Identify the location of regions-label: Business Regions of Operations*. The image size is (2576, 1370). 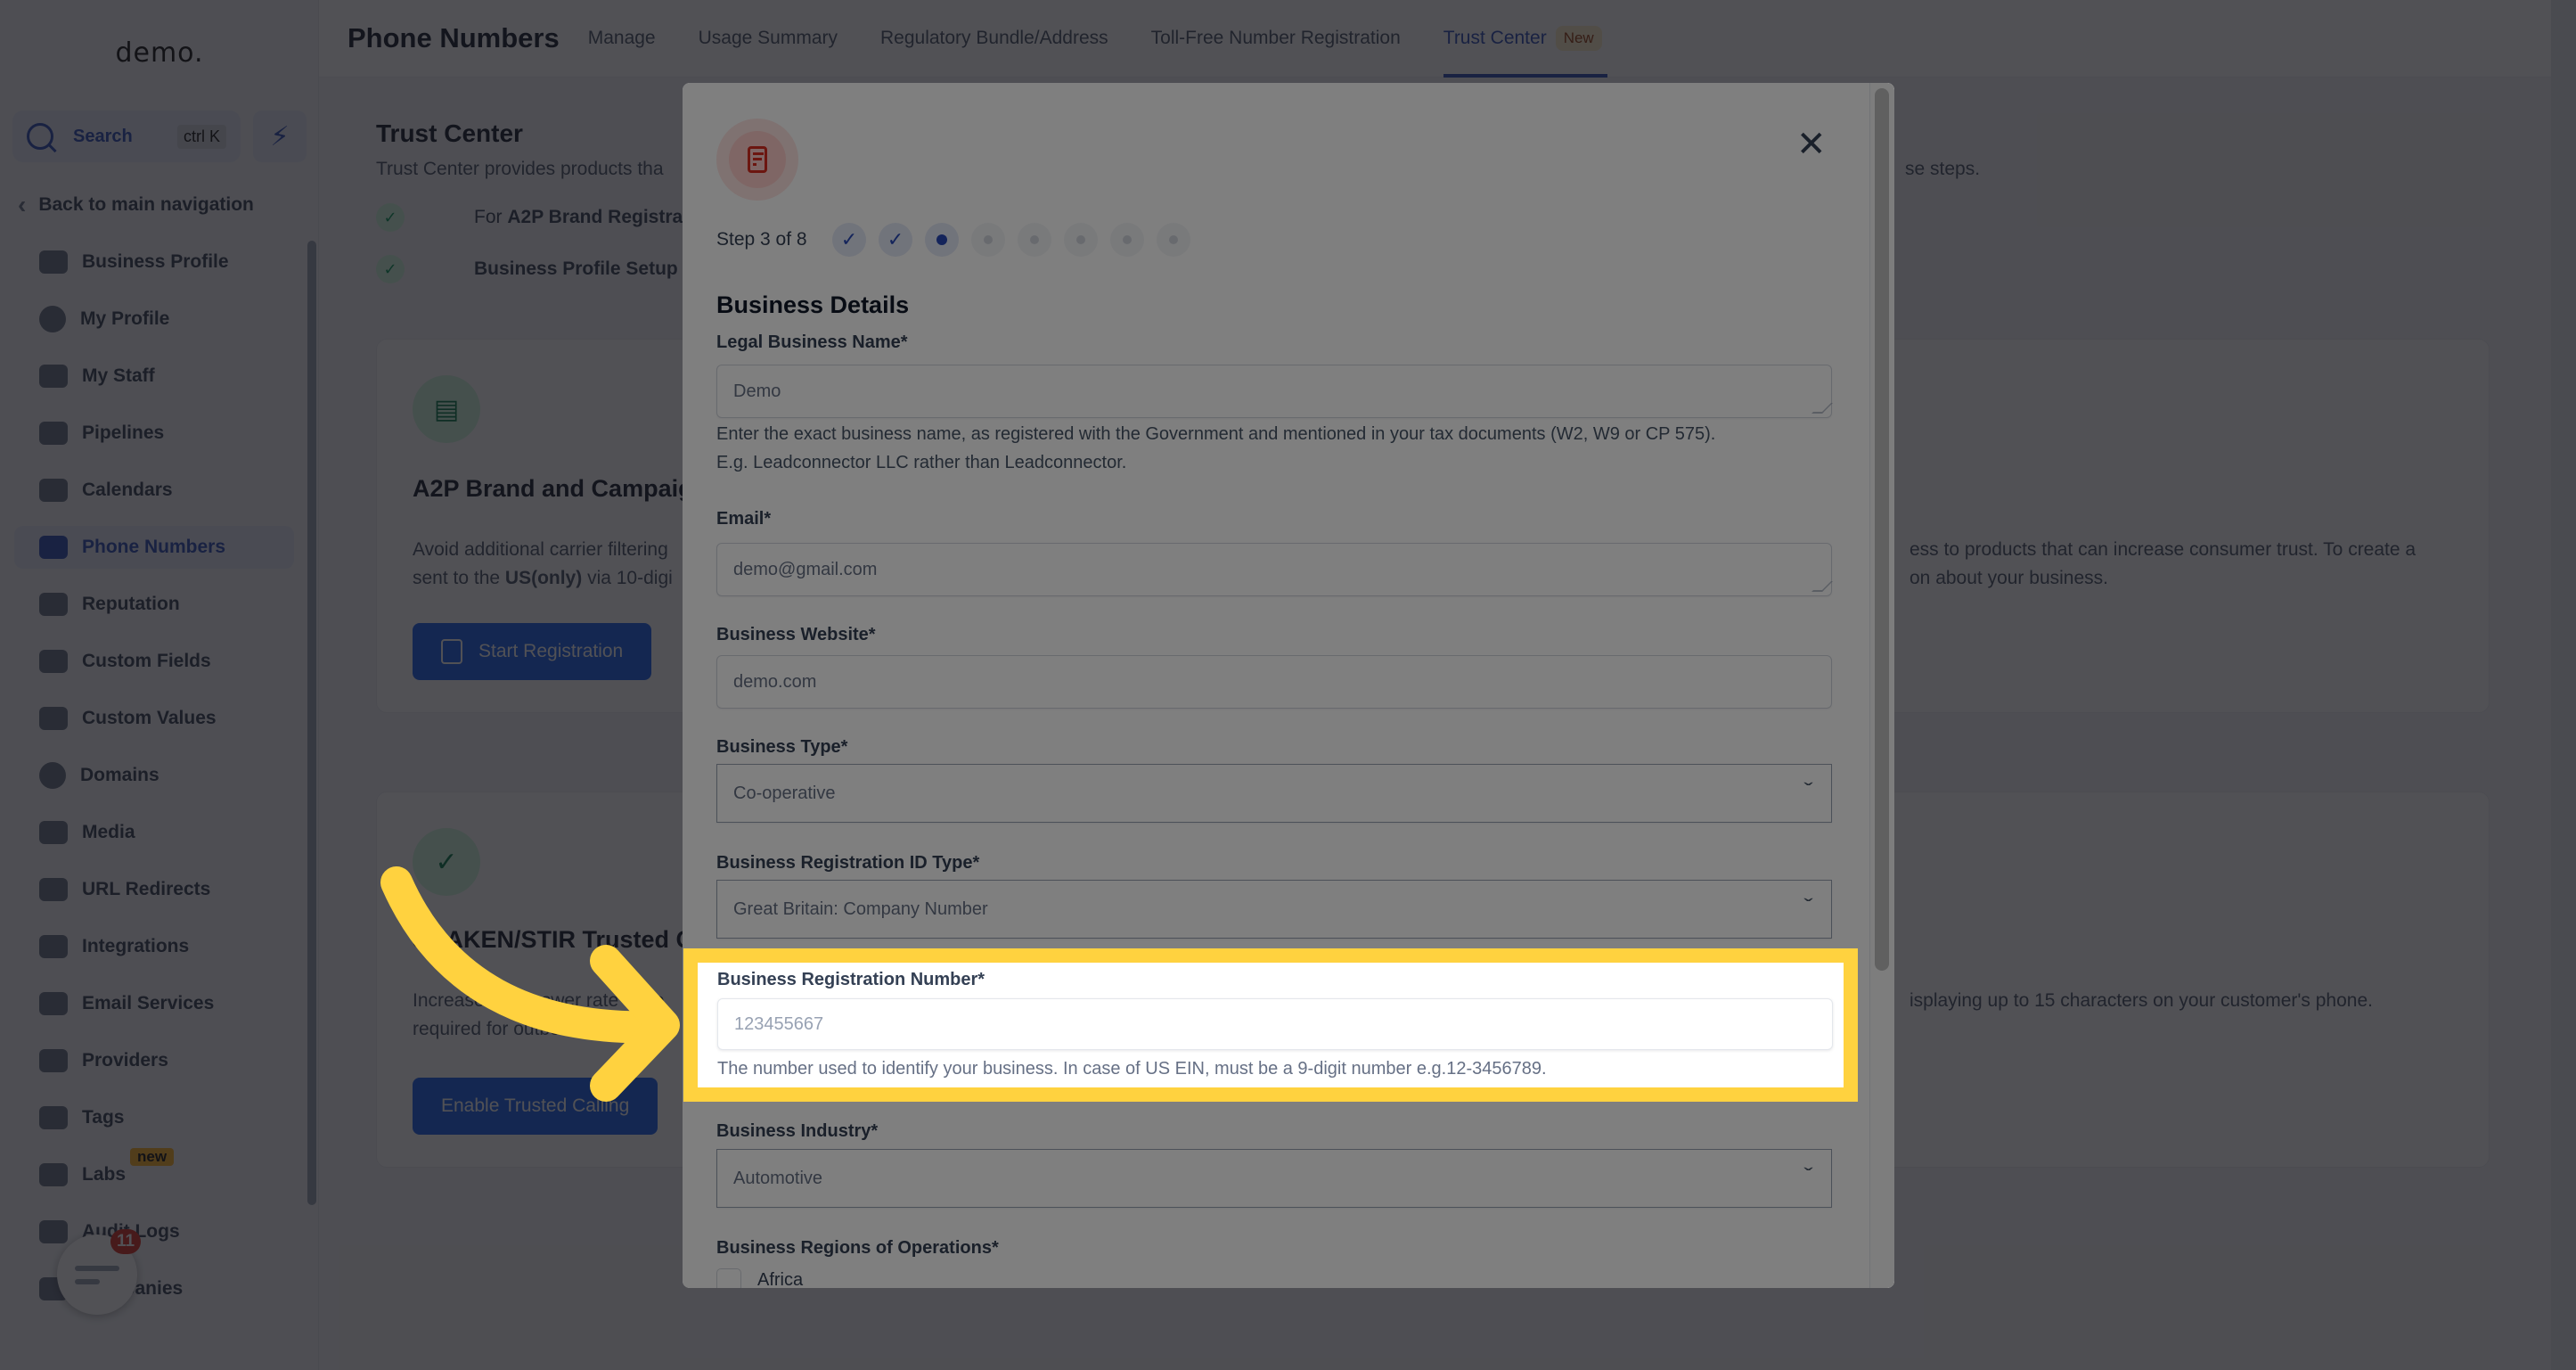
(857, 1248).